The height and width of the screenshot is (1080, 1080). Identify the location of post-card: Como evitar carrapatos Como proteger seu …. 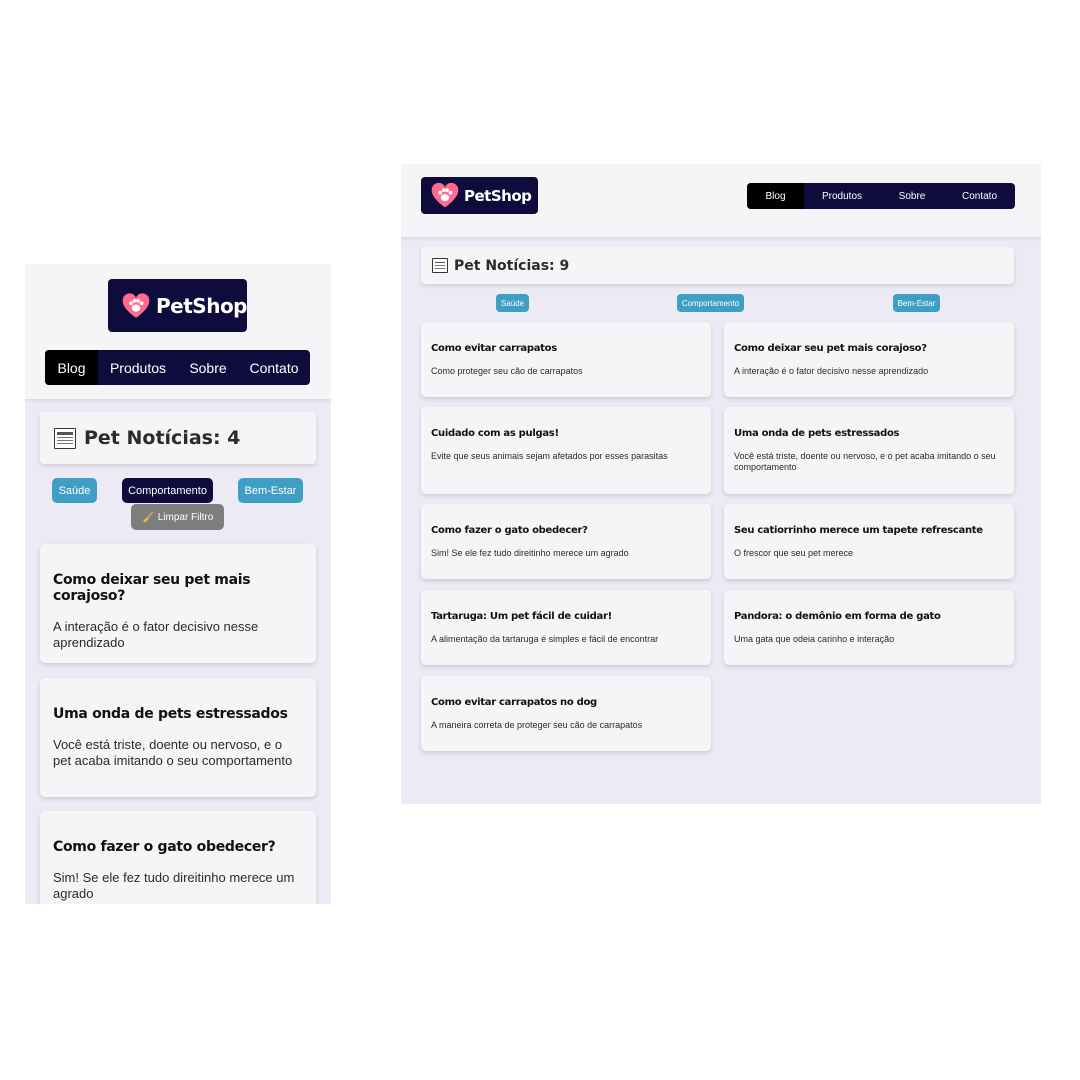
(566, 359).